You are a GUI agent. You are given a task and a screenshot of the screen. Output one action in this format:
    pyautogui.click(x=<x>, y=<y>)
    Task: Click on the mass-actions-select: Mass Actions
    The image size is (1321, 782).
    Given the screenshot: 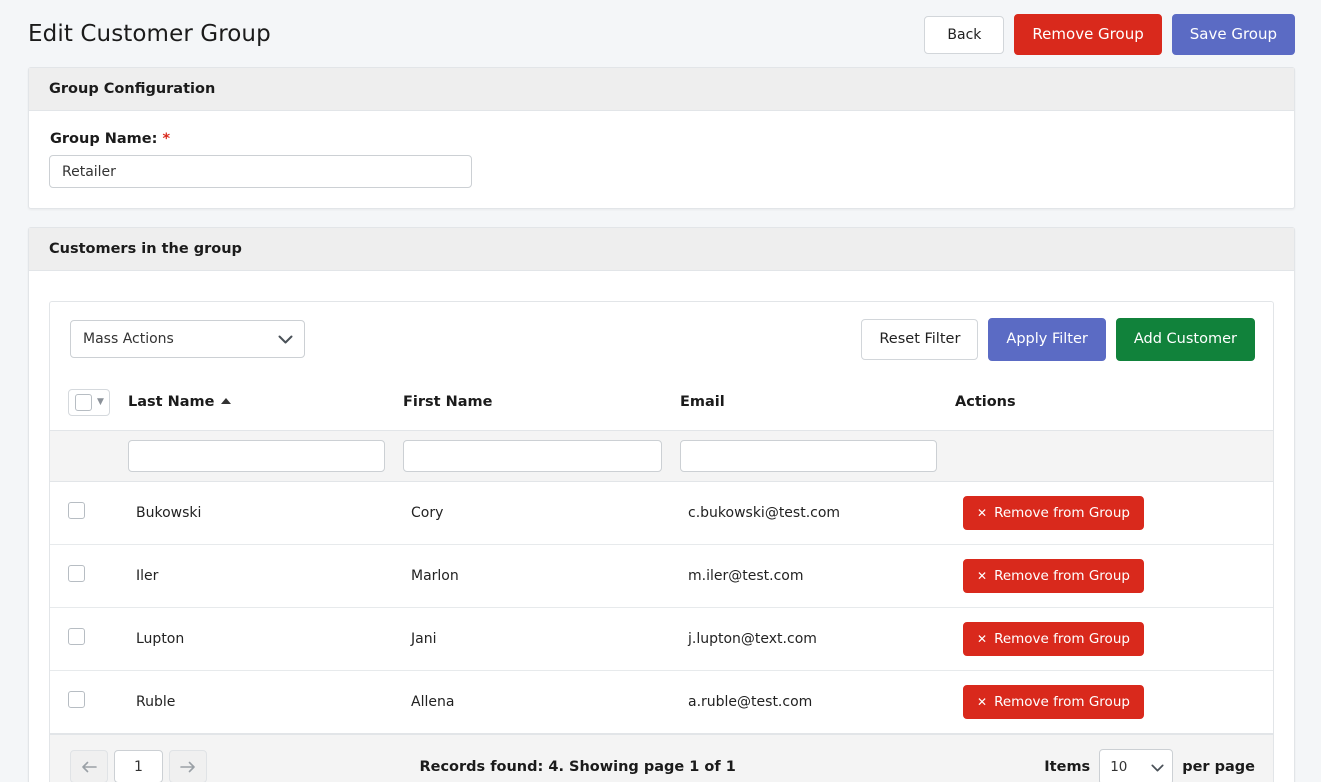 What is the action you would take?
    pyautogui.click(x=187, y=339)
    